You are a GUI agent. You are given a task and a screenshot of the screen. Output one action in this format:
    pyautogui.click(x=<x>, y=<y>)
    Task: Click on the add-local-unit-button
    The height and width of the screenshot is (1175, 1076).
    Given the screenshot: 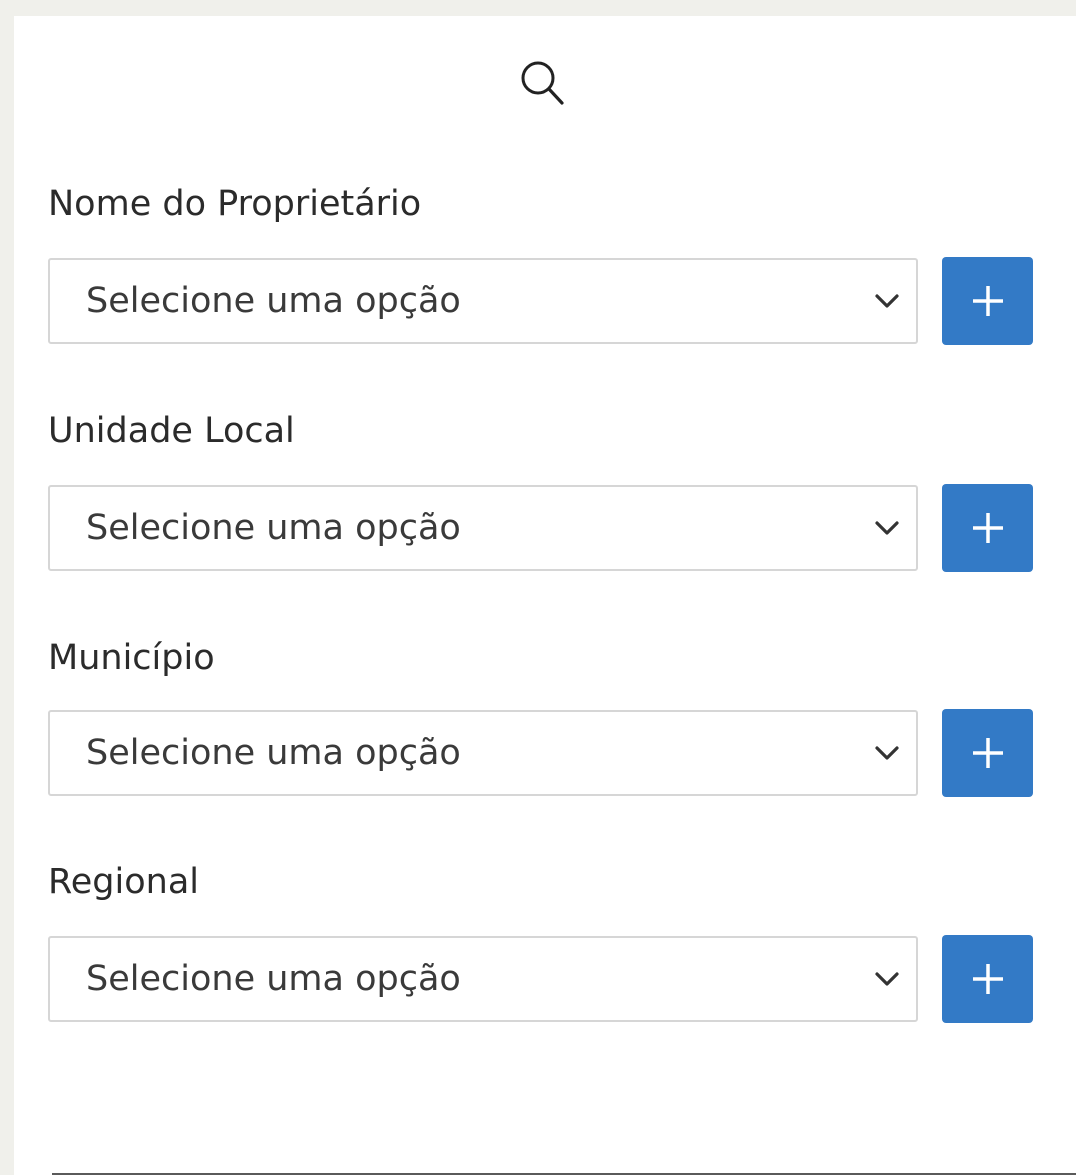 What is the action you would take?
    pyautogui.click(x=987, y=528)
    